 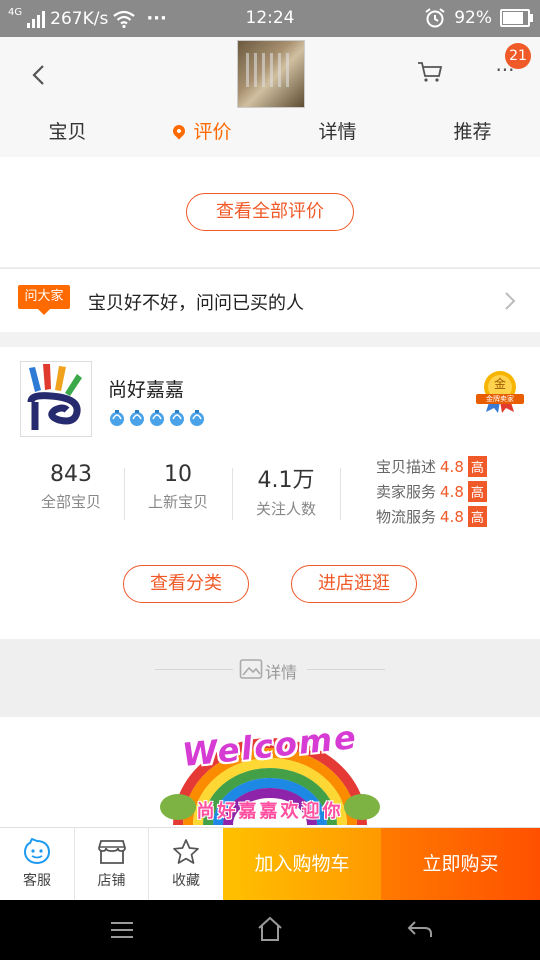 What do you see at coordinates (71, 474) in the screenshot?
I see `stat-value: 843` at bounding box center [71, 474].